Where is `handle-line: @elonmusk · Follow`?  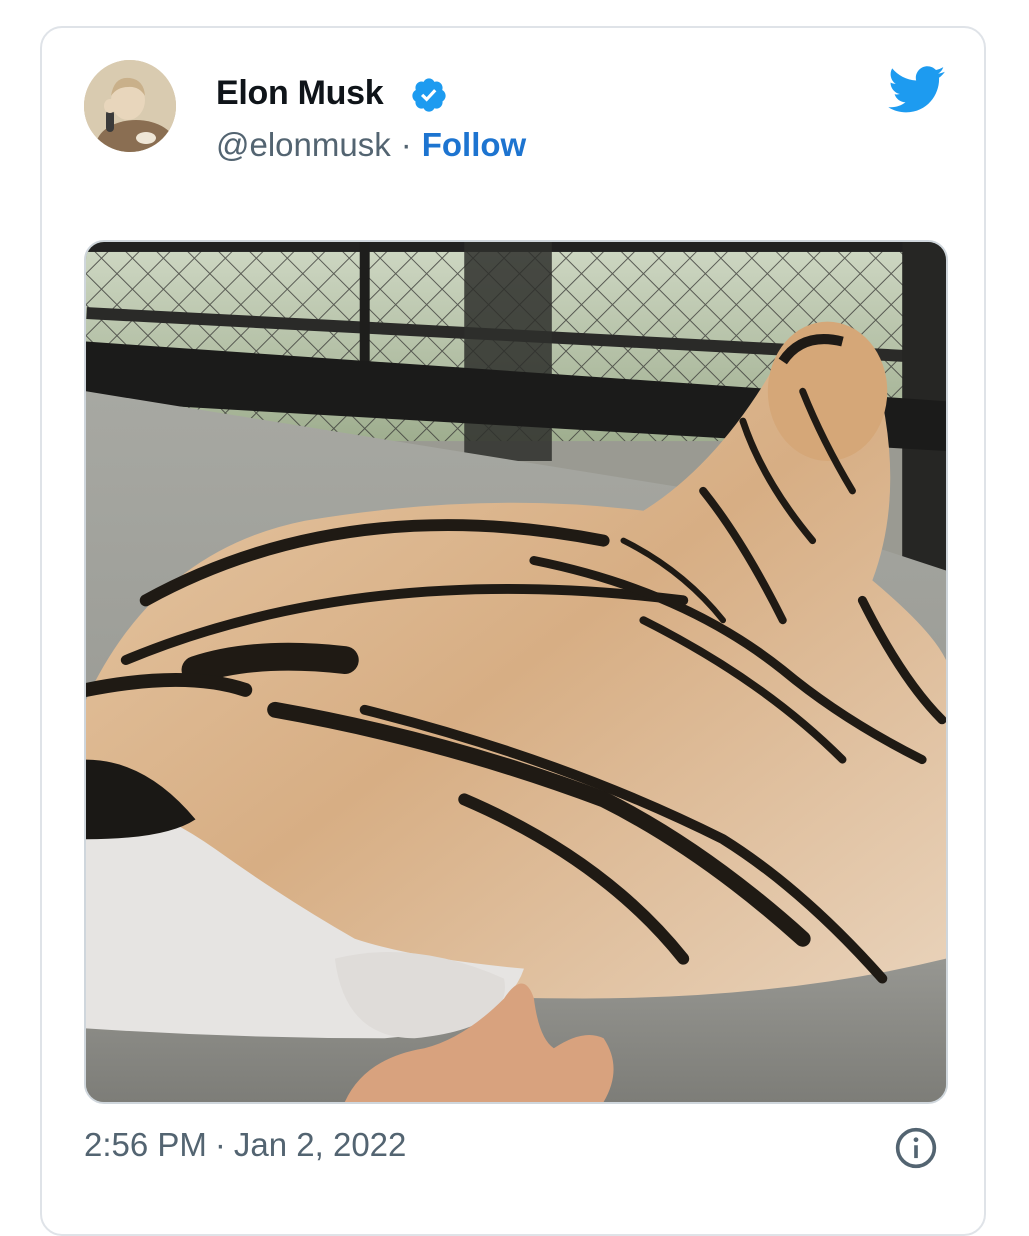 handle-line: @elonmusk · Follow is located at coordinates (371, 145).